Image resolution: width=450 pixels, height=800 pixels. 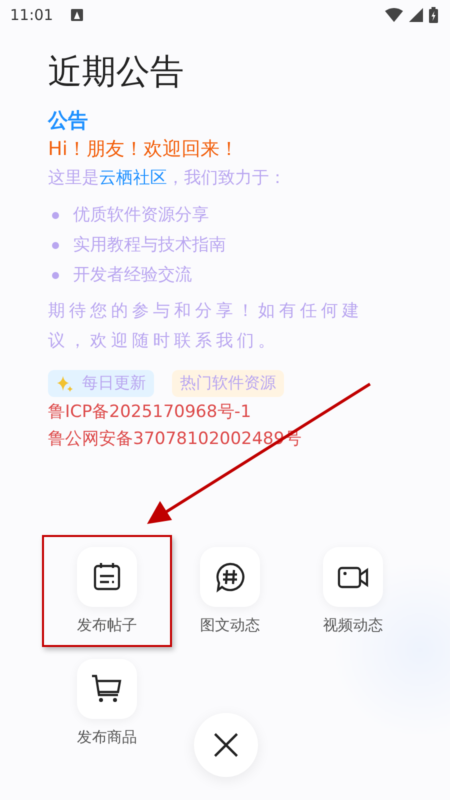 What do you see at coordinates (230, 577) in the screenshot?
I see `hashtag-bubble-icon` at bounding box center [230, 577].